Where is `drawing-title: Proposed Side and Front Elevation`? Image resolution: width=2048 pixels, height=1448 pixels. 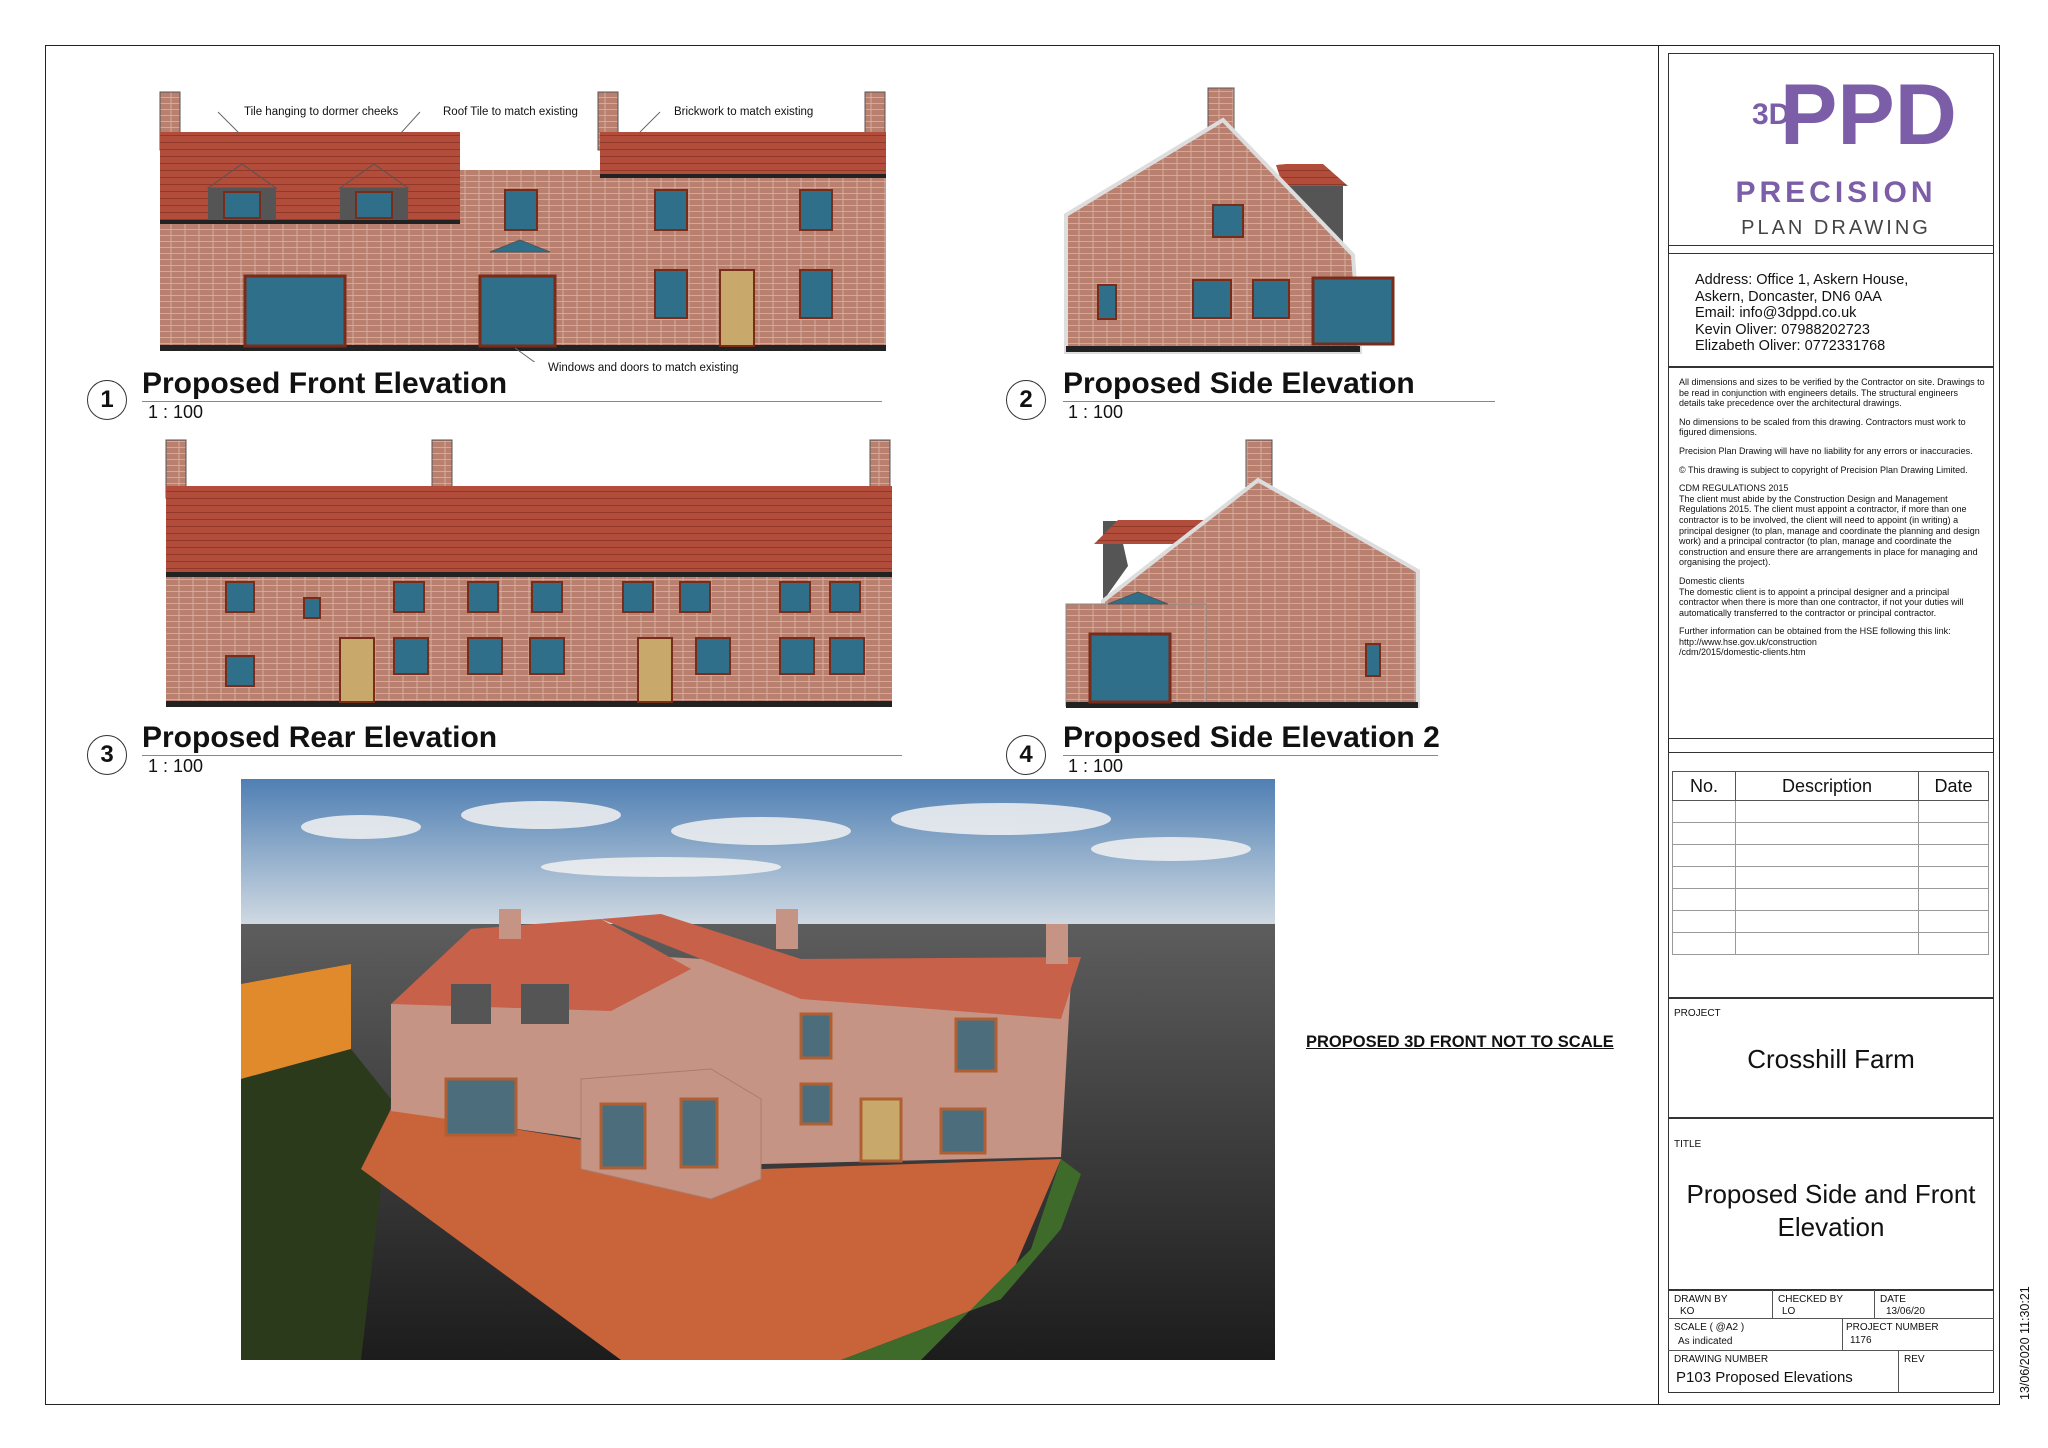 drawing-title: Proposed Side and Front Elevation is located at coordinates (1831, 1211).